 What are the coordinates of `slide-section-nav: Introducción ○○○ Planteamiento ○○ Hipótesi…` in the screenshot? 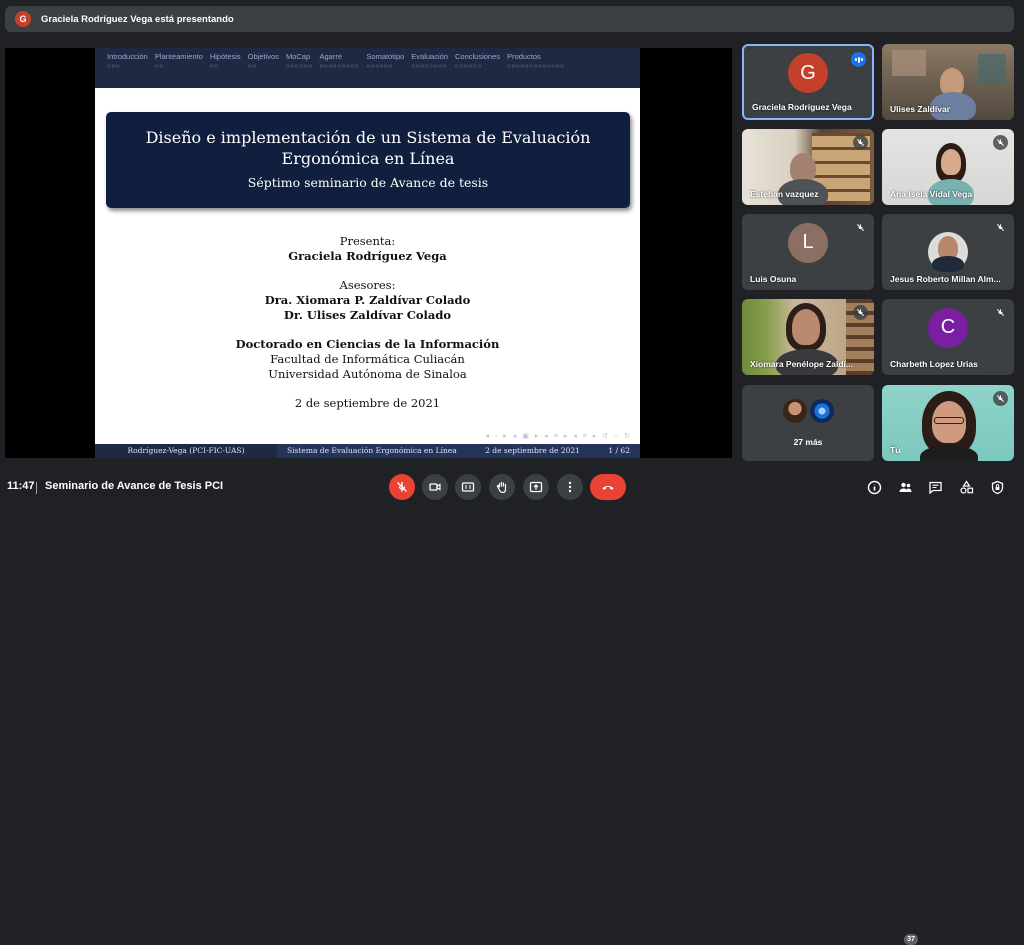 It's located at (367, 68).